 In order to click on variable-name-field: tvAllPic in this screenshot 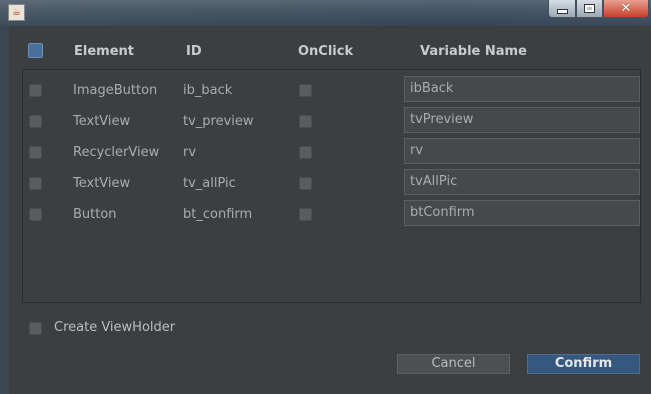, I will do `click(522, 182)`.